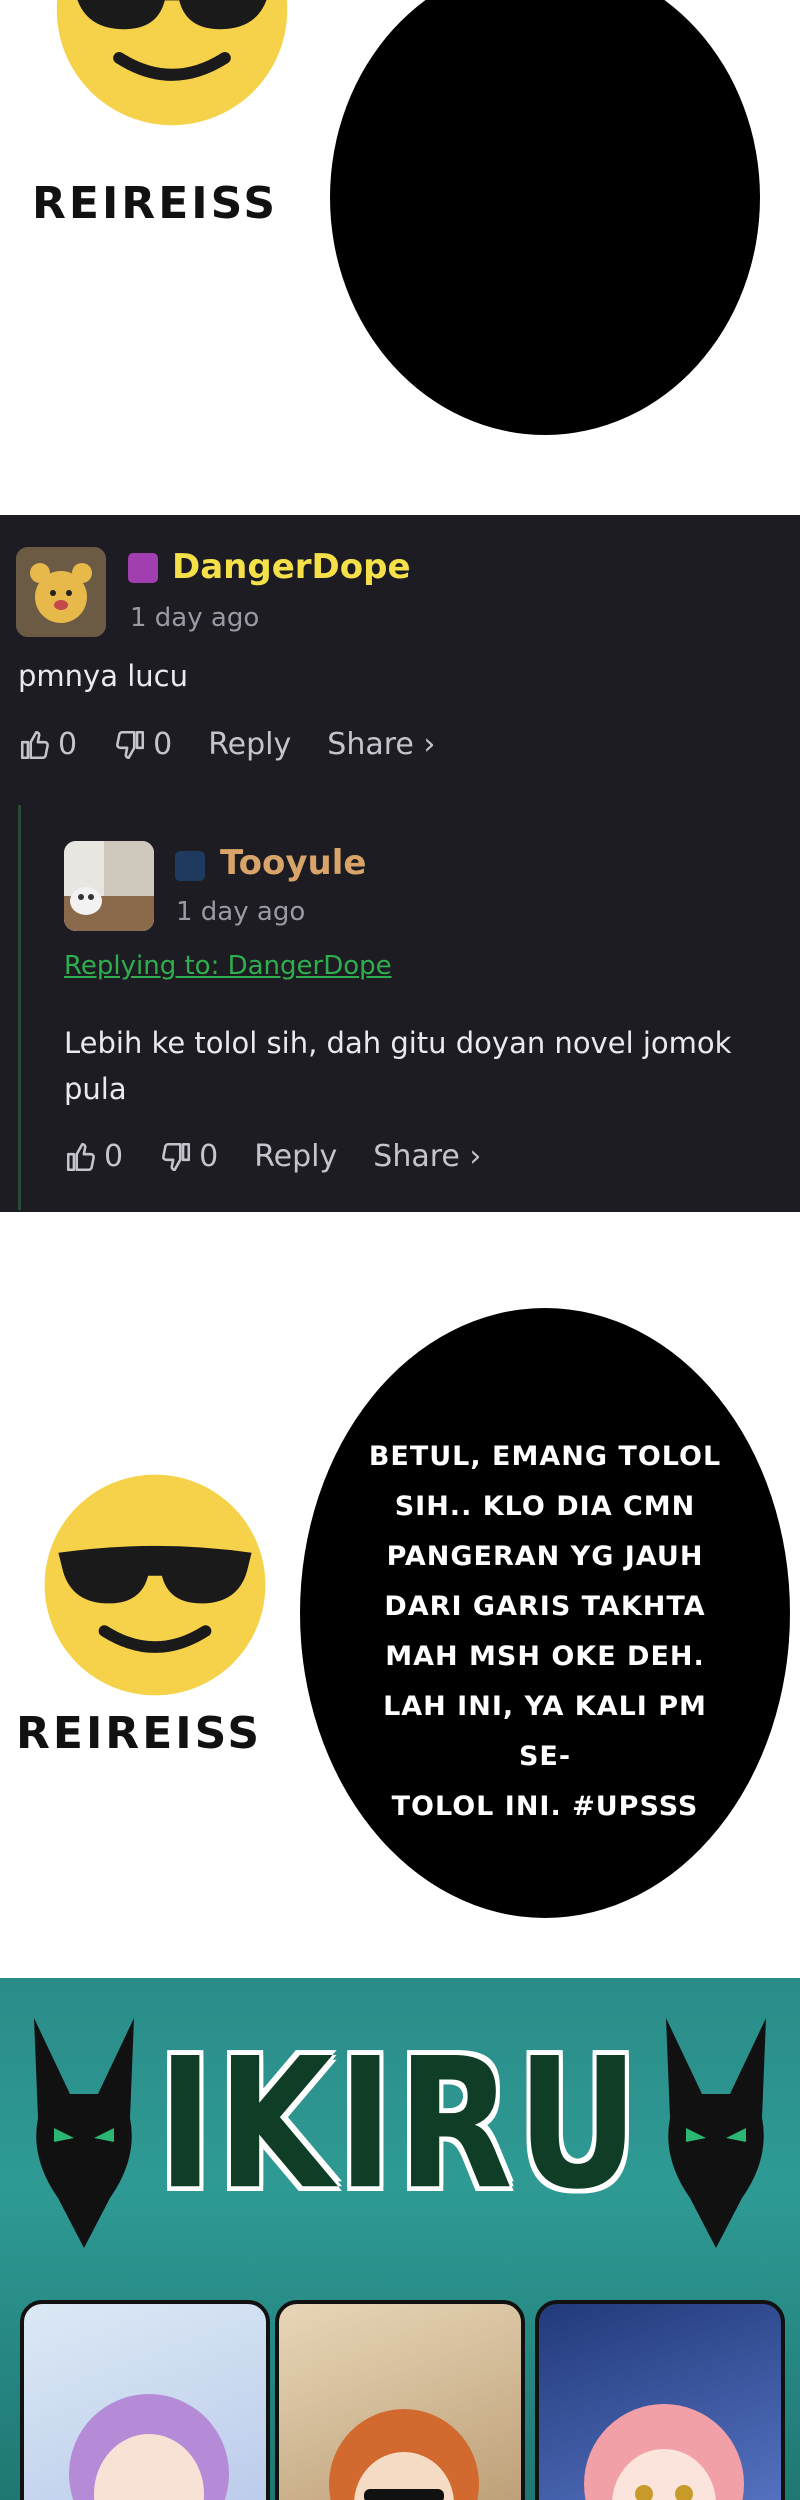 The image size is (800, 2500). Describe the element at coordinates (545, 1606) in the screenshot. I see `speech-line: DARI GARIS TAKHTA` at that location.